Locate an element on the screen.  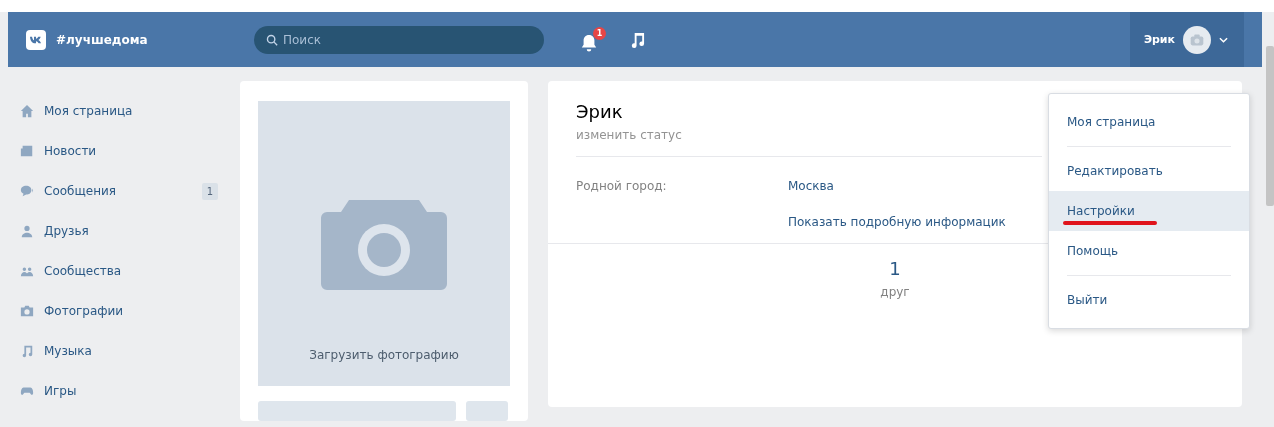
profile-name: Эрик is located at coordinates (600, 111).